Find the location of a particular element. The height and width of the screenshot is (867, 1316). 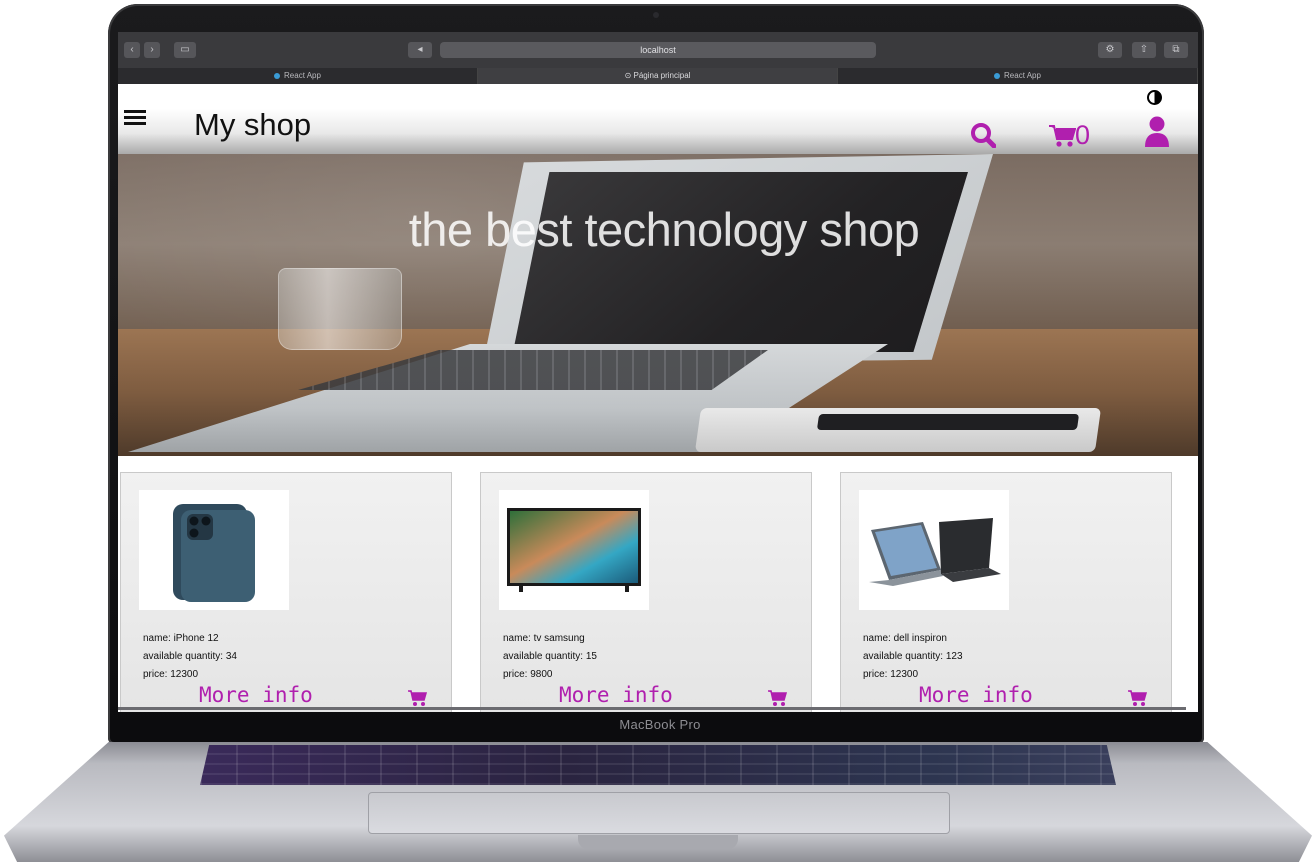

share-button: ⇧ is located at coordinates (1144, 50).